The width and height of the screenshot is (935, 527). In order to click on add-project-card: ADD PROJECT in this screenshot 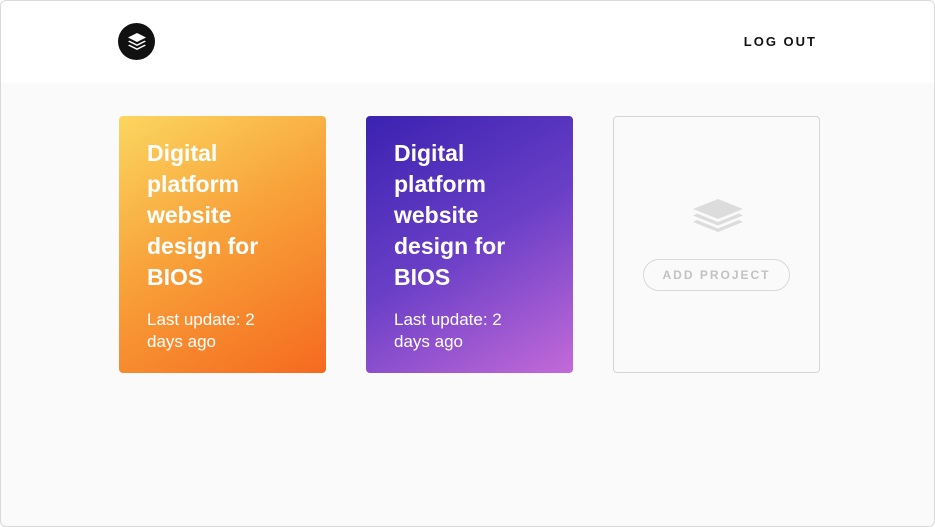, I will do `click(716, 244)`.